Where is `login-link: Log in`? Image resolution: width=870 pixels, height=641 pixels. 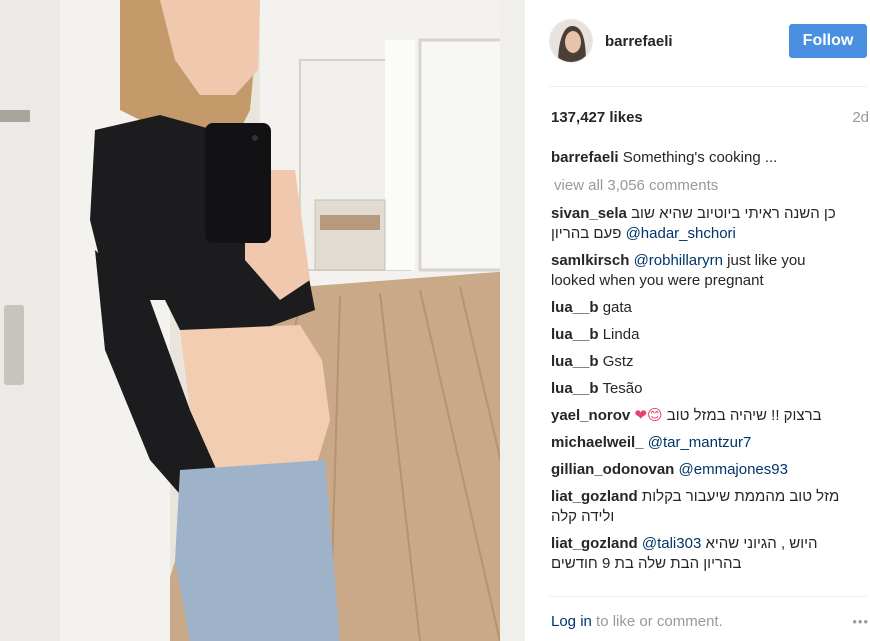
login-link: Log in is located at coordinates (571, 621).